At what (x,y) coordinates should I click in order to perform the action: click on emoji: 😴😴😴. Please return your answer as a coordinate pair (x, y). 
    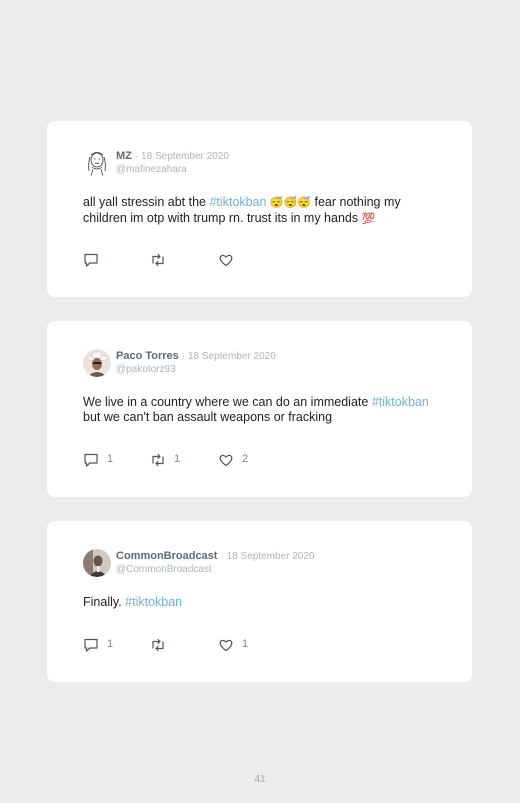
    Looking at the image, I should click on (290, 203).